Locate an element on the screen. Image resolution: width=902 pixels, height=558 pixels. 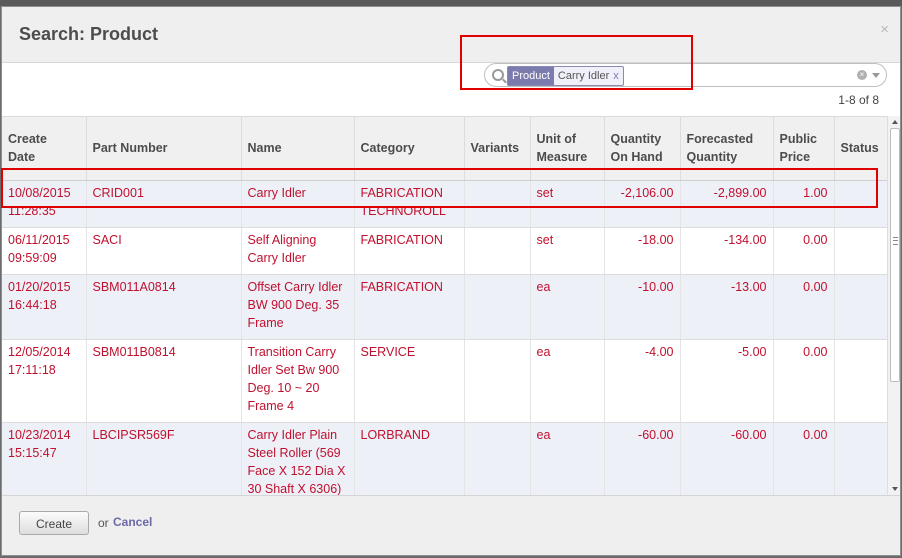
cell-forecast: -2,899.00 is located at coordinates (727, 204).